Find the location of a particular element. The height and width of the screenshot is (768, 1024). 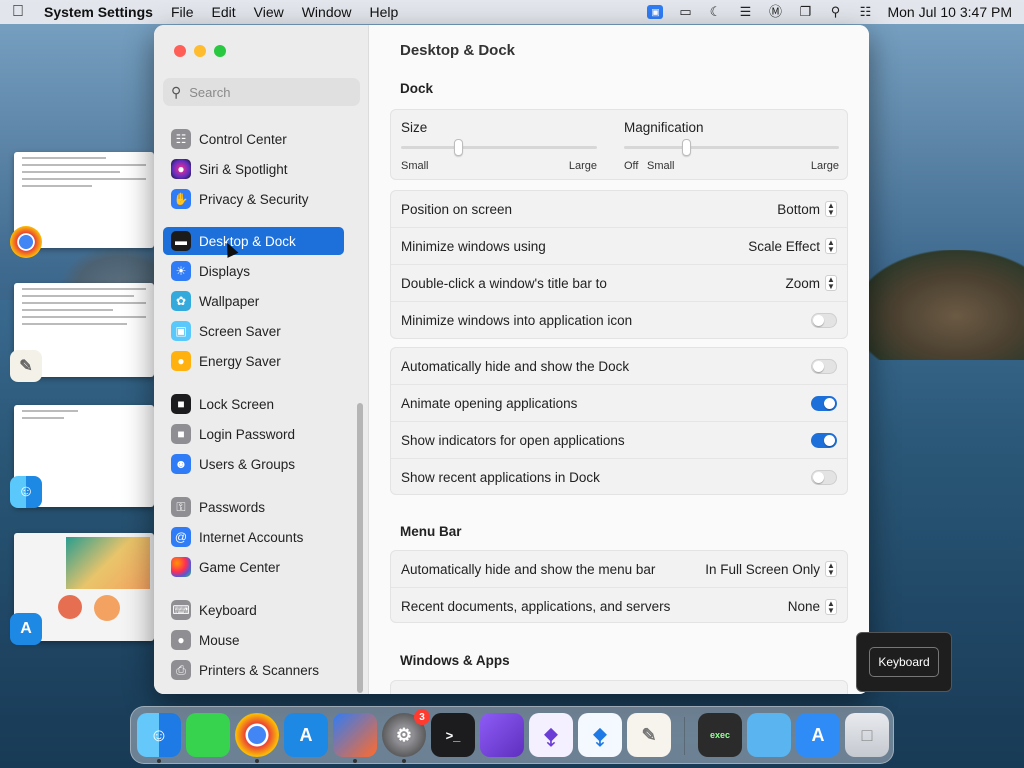

terminal-dock-icon: >_ is located at coordinates (453, 735).